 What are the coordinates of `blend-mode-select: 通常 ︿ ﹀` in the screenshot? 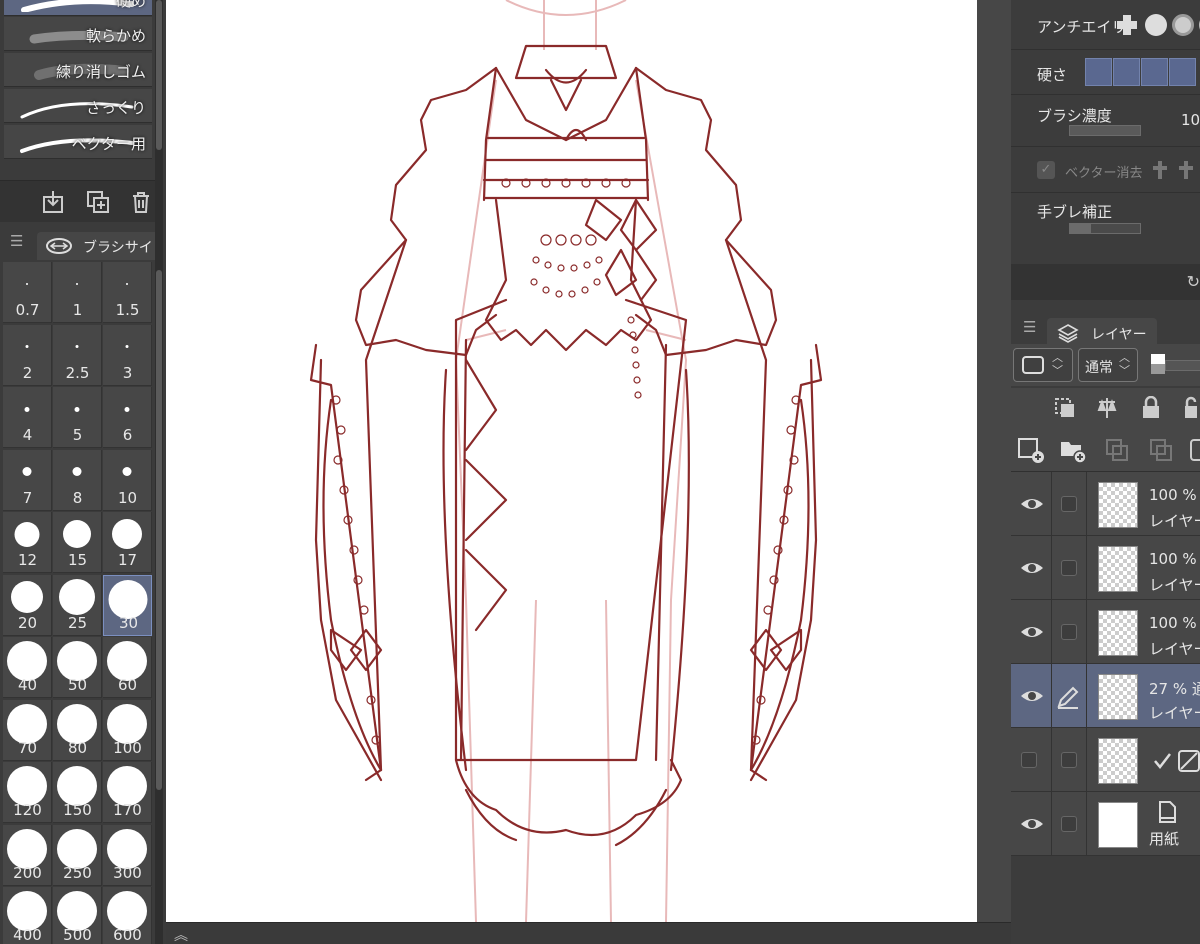 It's located at (1108, 365).